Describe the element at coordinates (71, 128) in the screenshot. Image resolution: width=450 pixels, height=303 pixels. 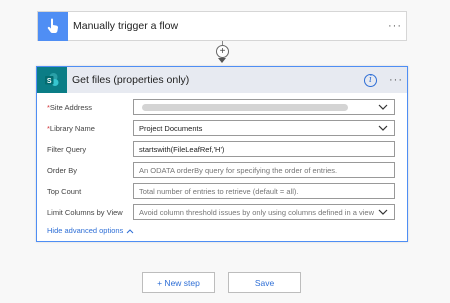
I see `library-name-label: *Library Name` at that location.